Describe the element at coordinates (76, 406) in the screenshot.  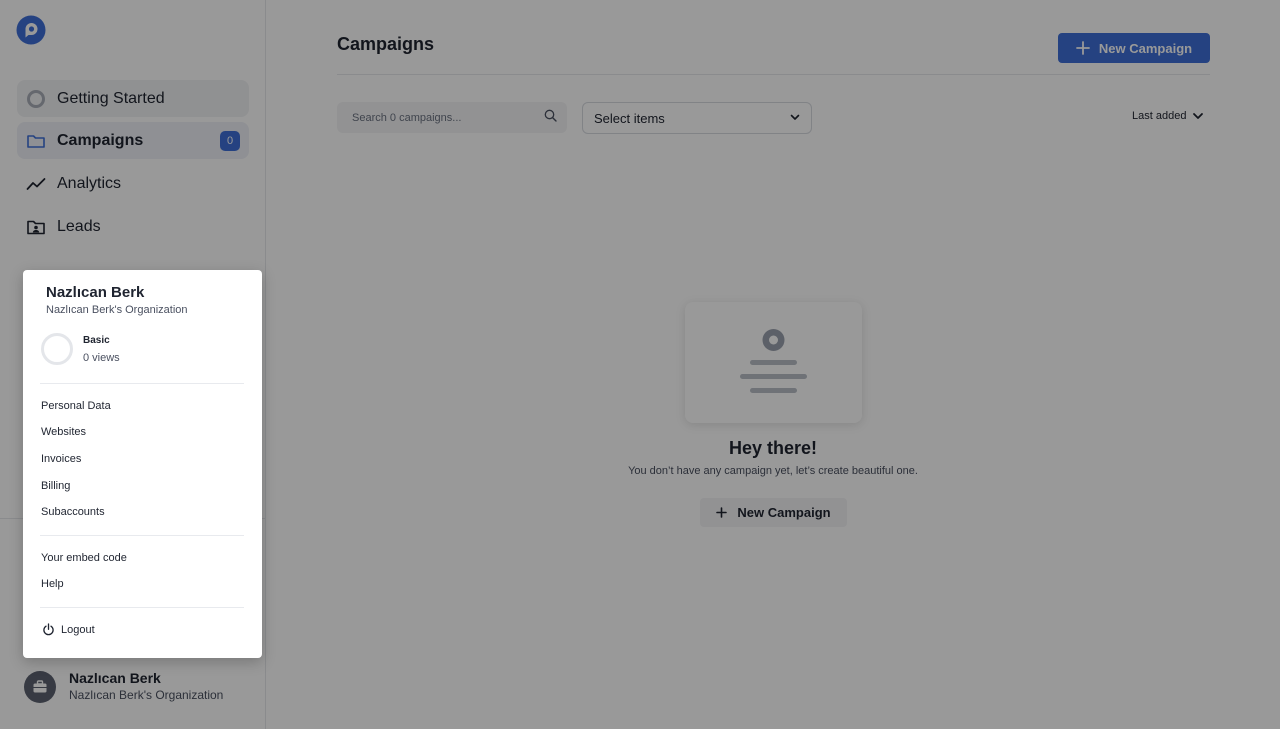
I see `menu-item-personal-data: Personal Data` at that location.